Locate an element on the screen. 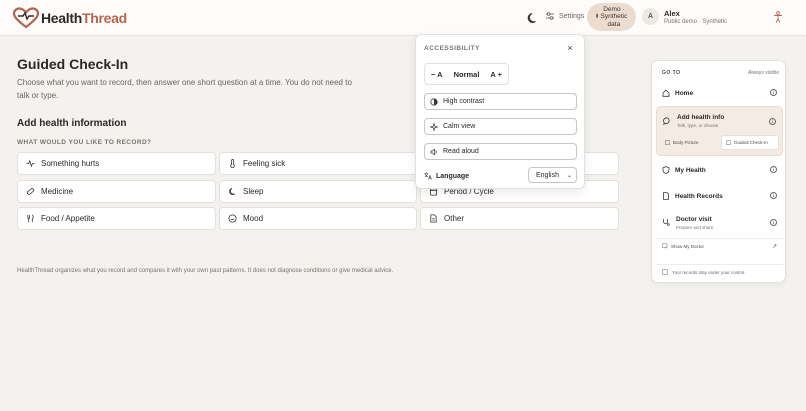 The width and height of the screenshot is (806, 411). nav-item-sublabel: Prepare and share is located at coordinates (695, 227).